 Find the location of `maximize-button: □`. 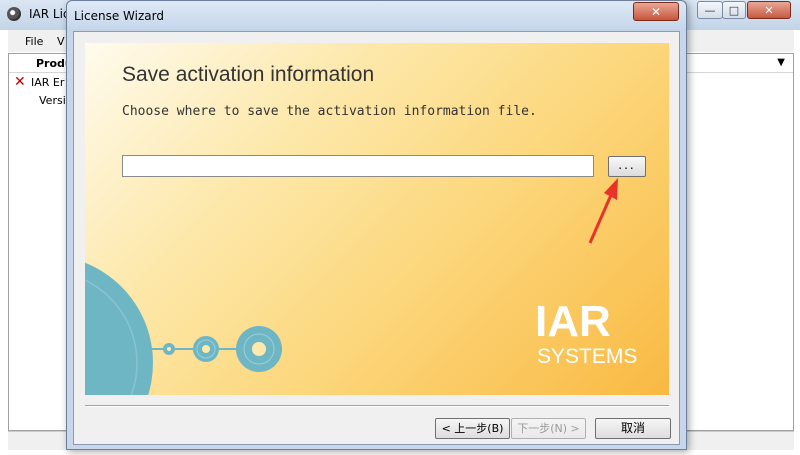

maximize-button: □ is located at coordinates (734, 10).